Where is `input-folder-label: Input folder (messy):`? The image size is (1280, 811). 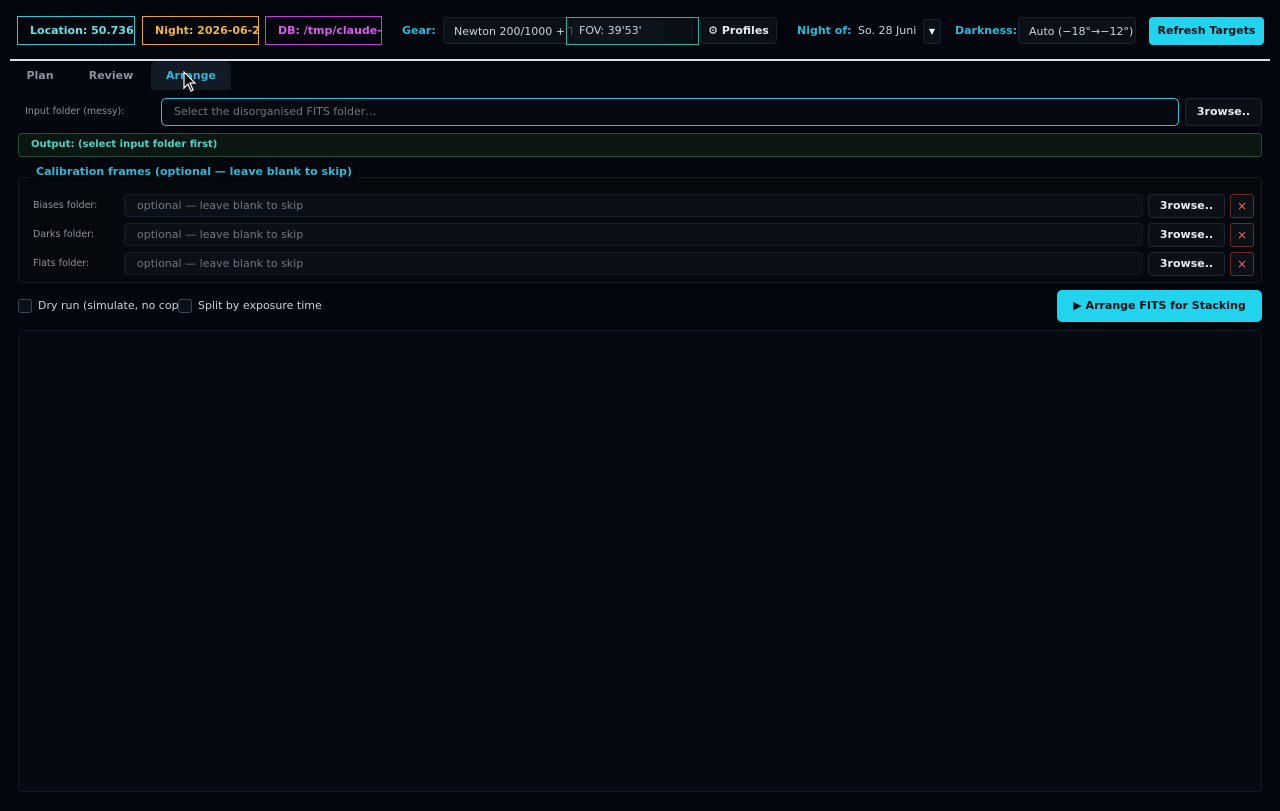 input-folder-label: Input folder (messy): is located at coordinates (75, 111).